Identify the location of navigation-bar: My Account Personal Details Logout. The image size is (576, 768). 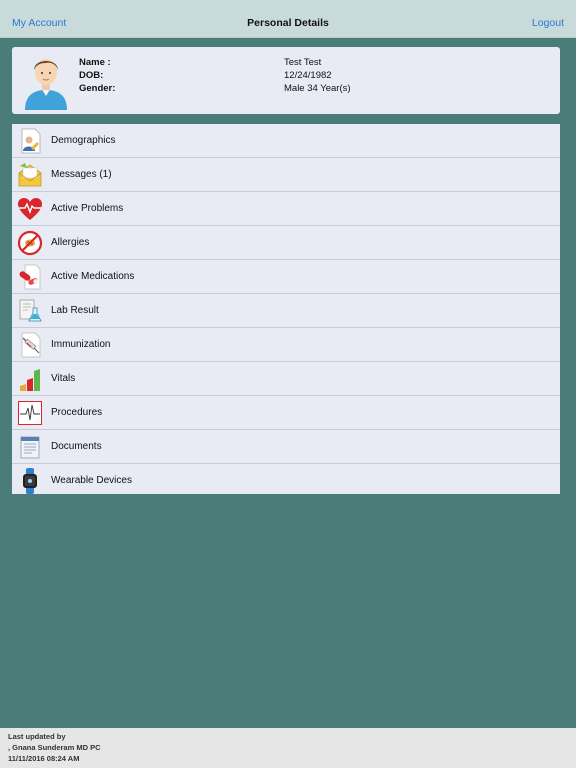
(288, 19).